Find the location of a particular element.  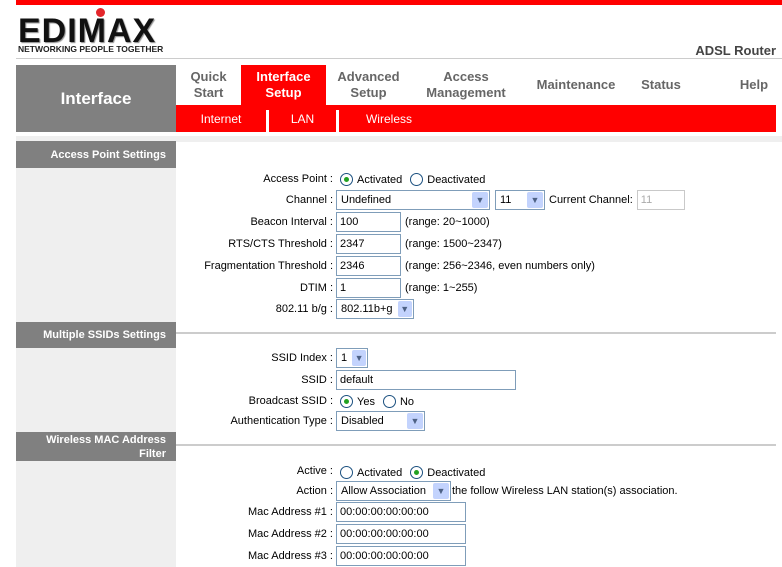

auth-type-controls: Disabled ▼ is located at coordinates (380, 421).